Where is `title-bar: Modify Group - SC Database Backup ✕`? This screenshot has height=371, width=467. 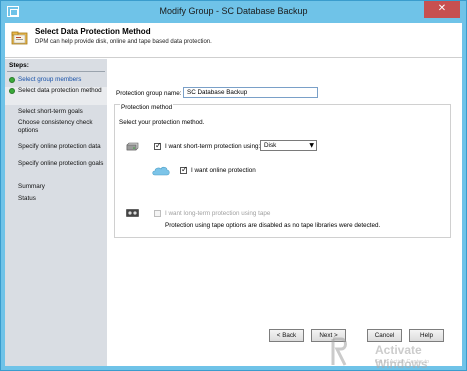
title-bar: Modify Group - SC Database Backup ✕ is located at coordinates (233, 12).